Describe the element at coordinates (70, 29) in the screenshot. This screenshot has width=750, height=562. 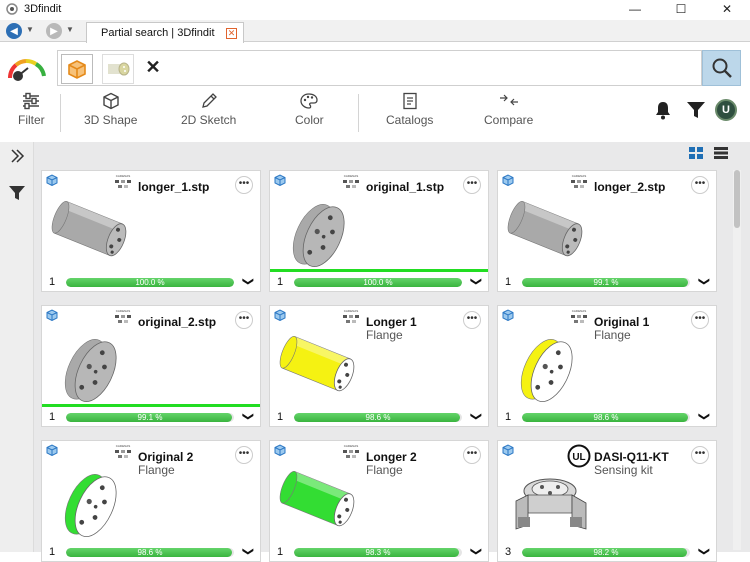
I see `forward-dropdown-icon: ▼` at that location.